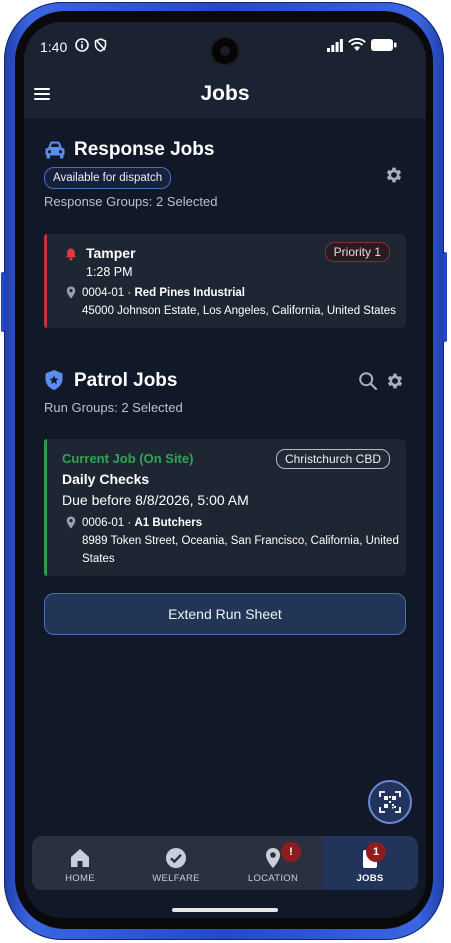  I want to click on site-line: 0006-01 · A1 Butchers, so click(142, 523).